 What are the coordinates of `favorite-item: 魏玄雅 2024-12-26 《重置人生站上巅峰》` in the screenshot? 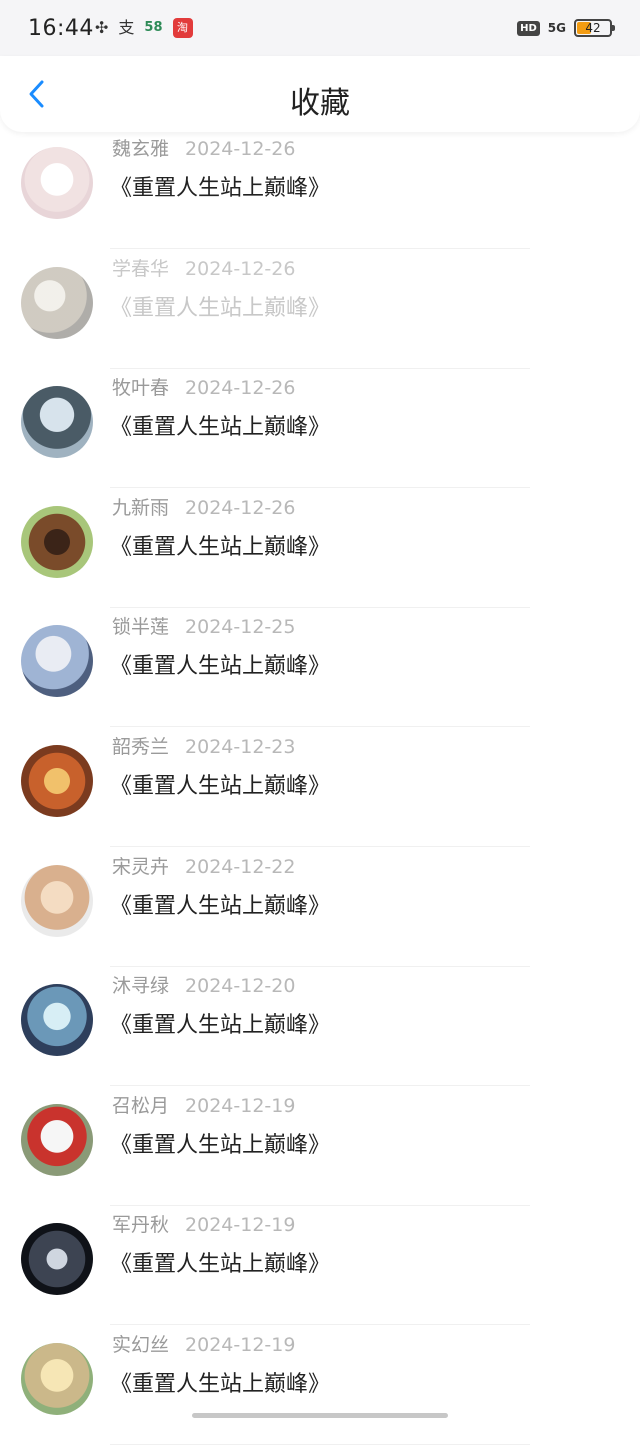 It's located at (320, 189).